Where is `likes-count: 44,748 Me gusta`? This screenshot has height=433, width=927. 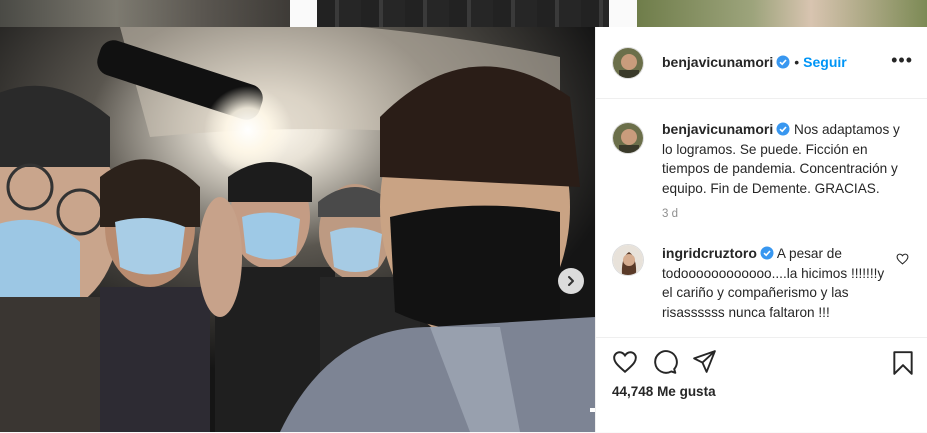 likes-count: 44,748 Me gusta is located at coordinates (664, 391).